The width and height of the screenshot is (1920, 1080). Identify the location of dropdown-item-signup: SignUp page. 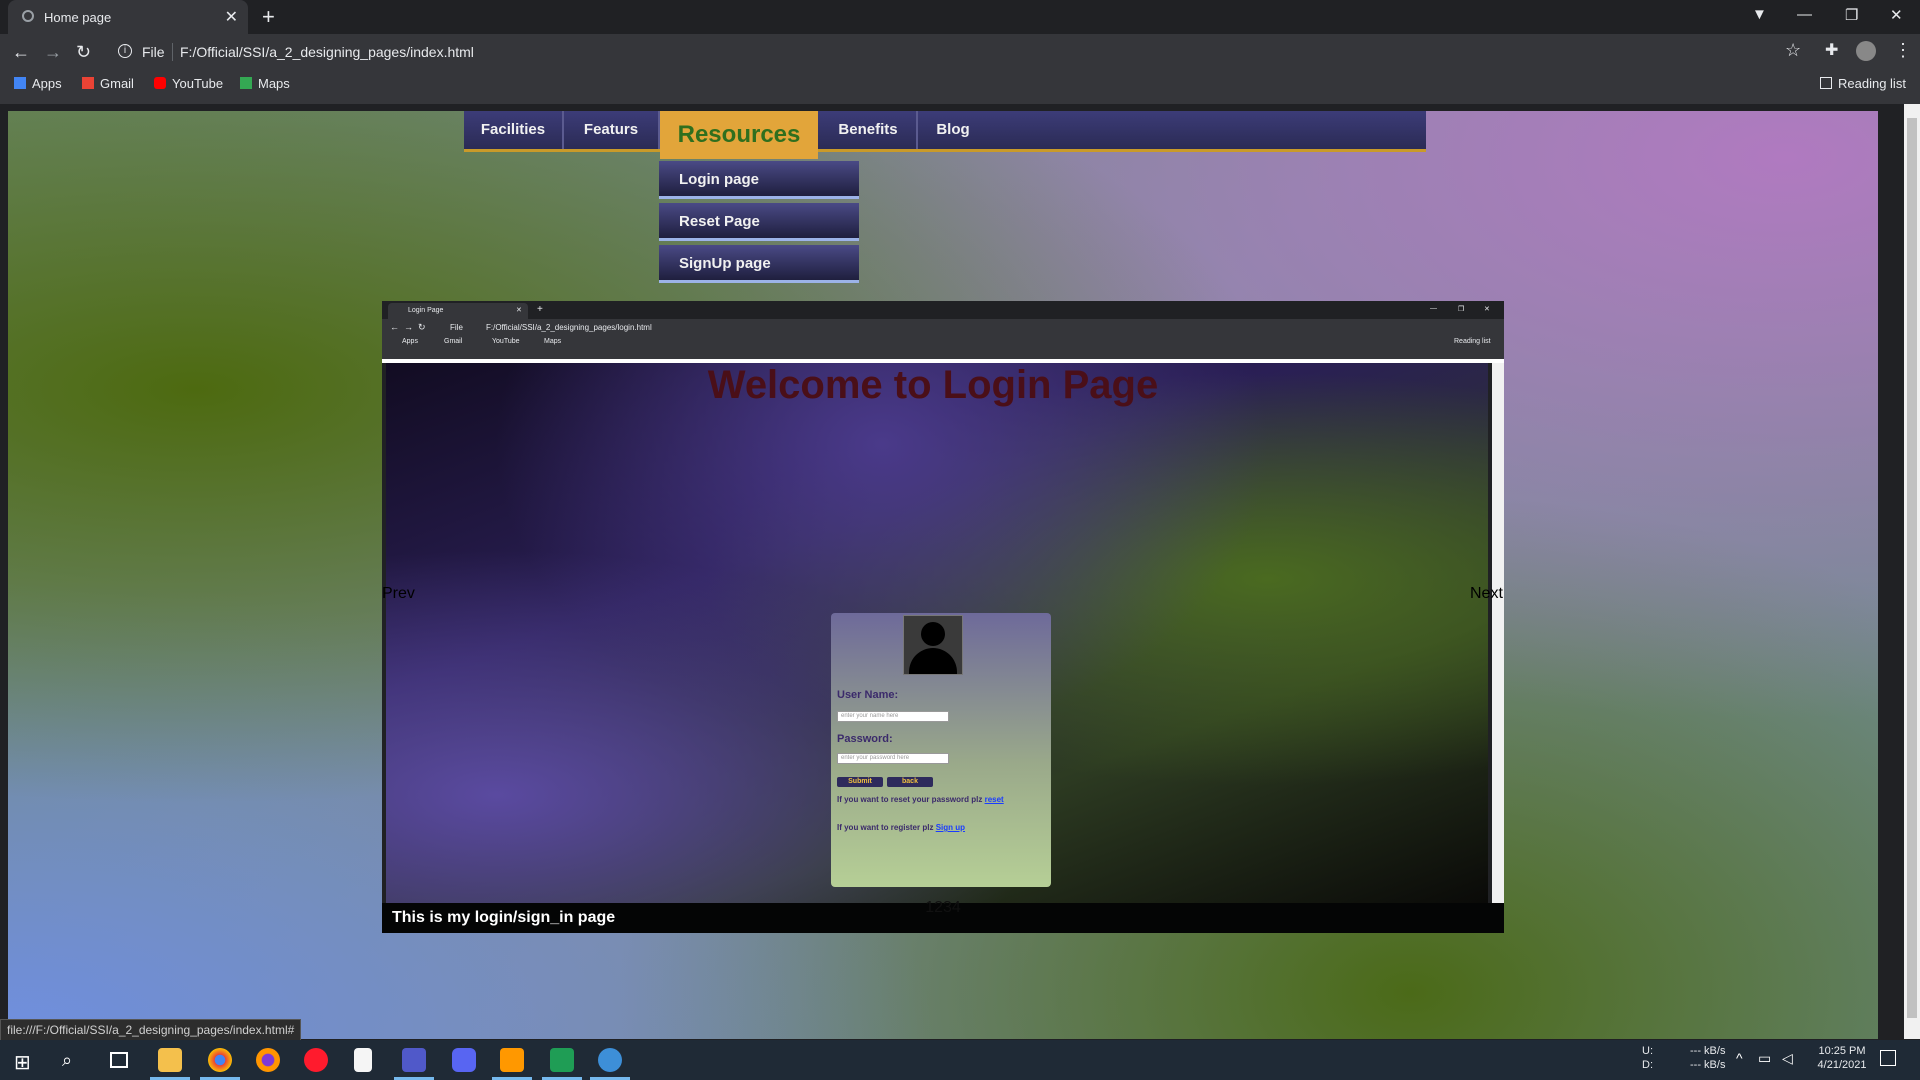
(759, 264).